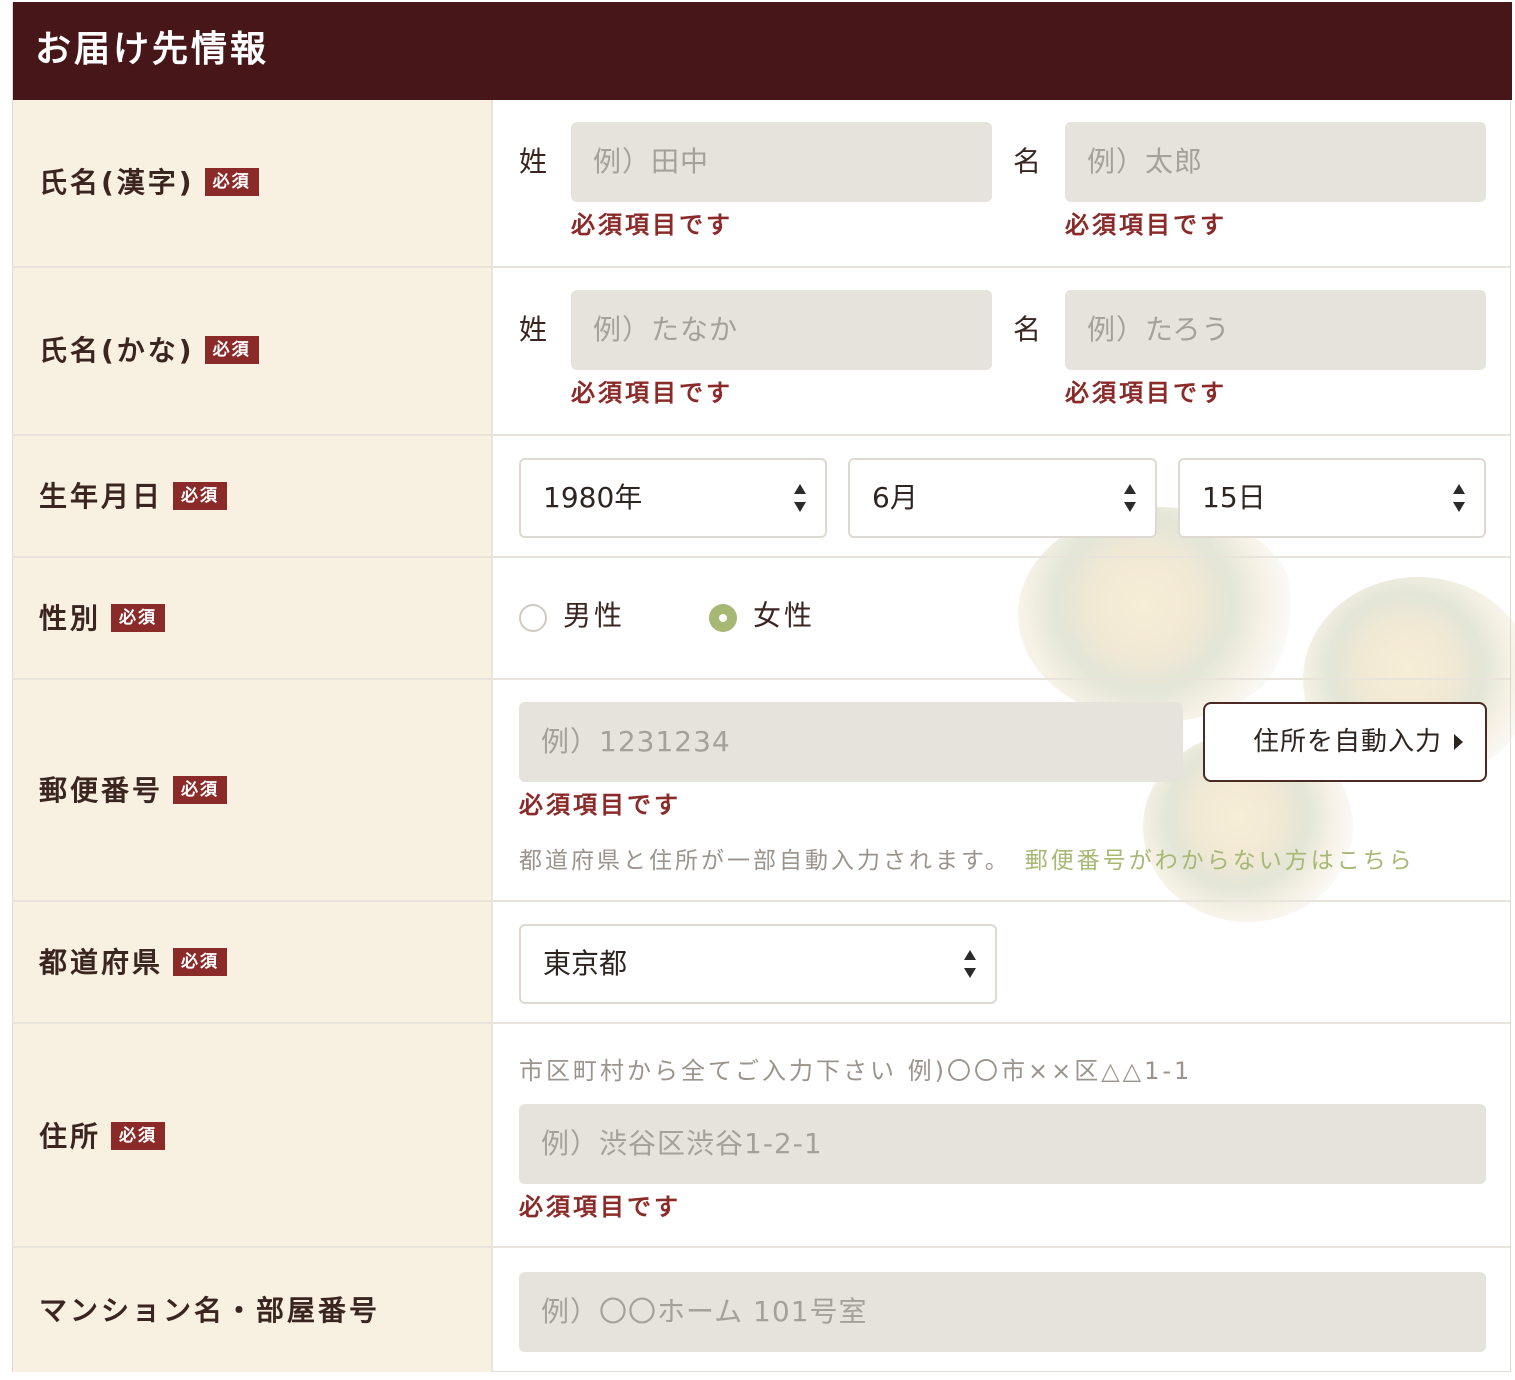 The width and height of the screenshot is (1515, 1380). Describe the element at coordinates (210, 1310) in the screenshot. I see `field-label: マンション名・部屋番号` at that location.